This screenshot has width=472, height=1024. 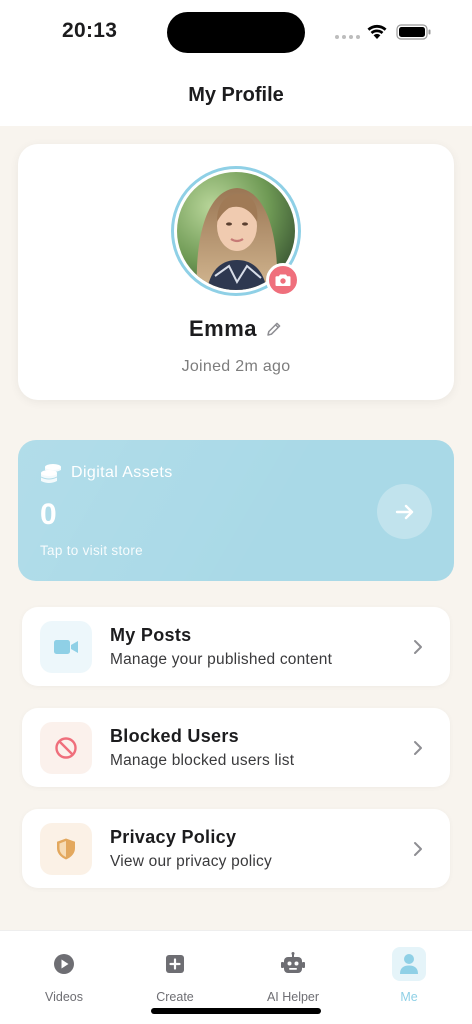 I want to click on menu-title: Privacy Policy, so click(x=173, y=837).